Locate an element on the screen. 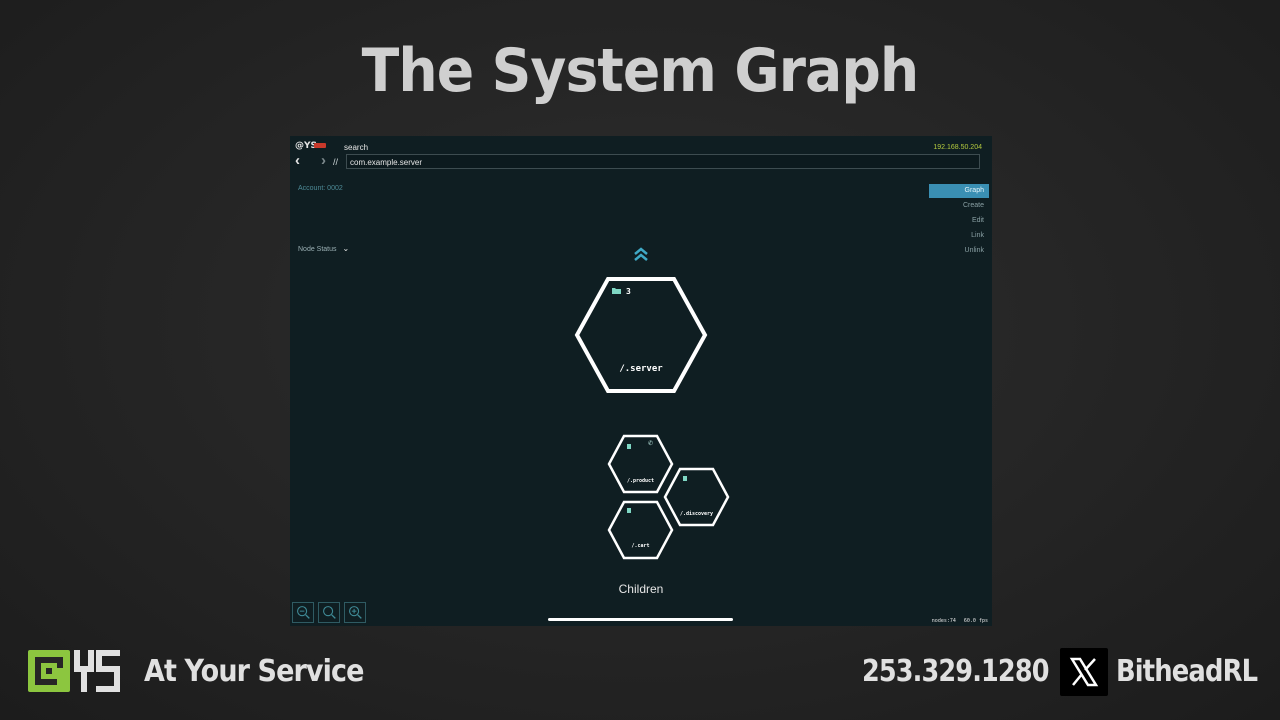  forward-arrow-icon: › is located at coordinates (323, 160).